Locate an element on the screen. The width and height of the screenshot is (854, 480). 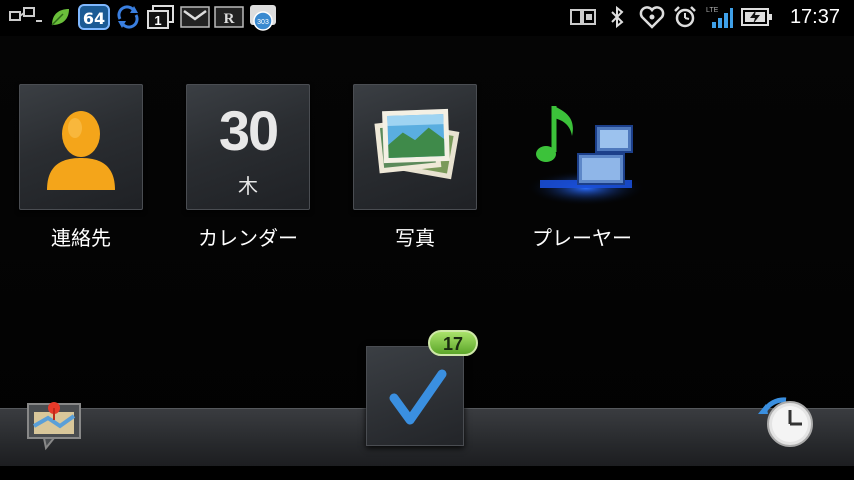
dock-bottom-edge is located at coordinates (427, 473).